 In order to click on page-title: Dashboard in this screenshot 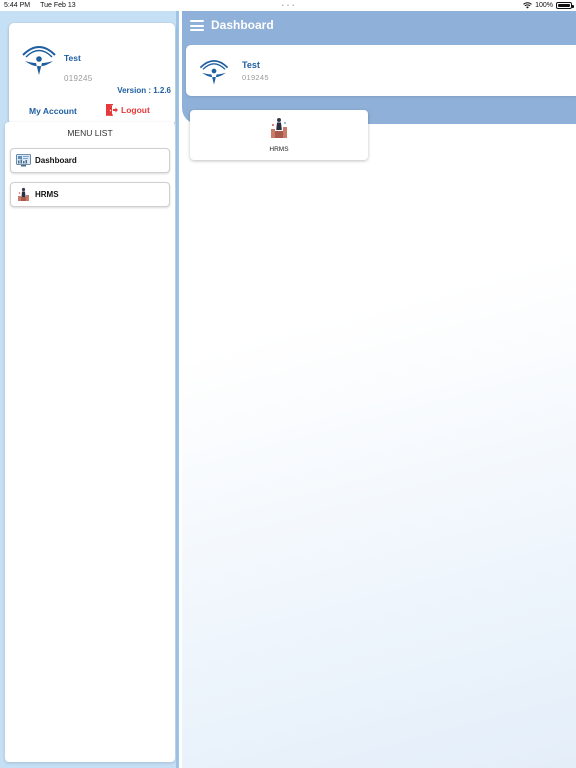, I will do `click(242, 25)`.